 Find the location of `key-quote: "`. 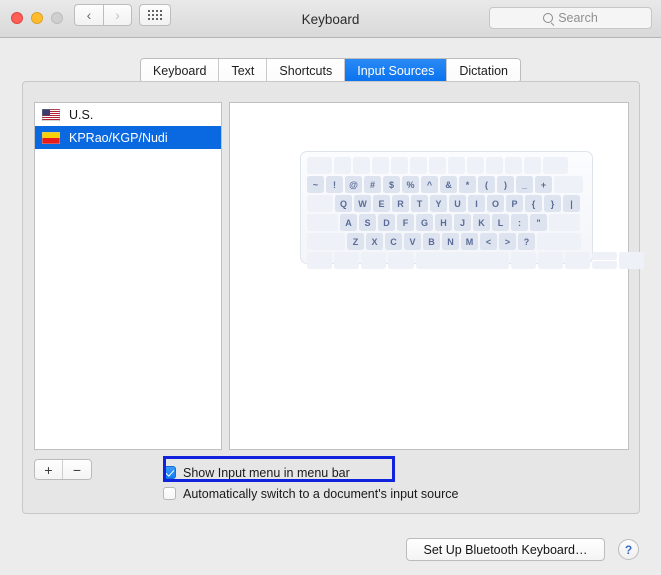

key-quote: " is located at coordinates (538, 222).